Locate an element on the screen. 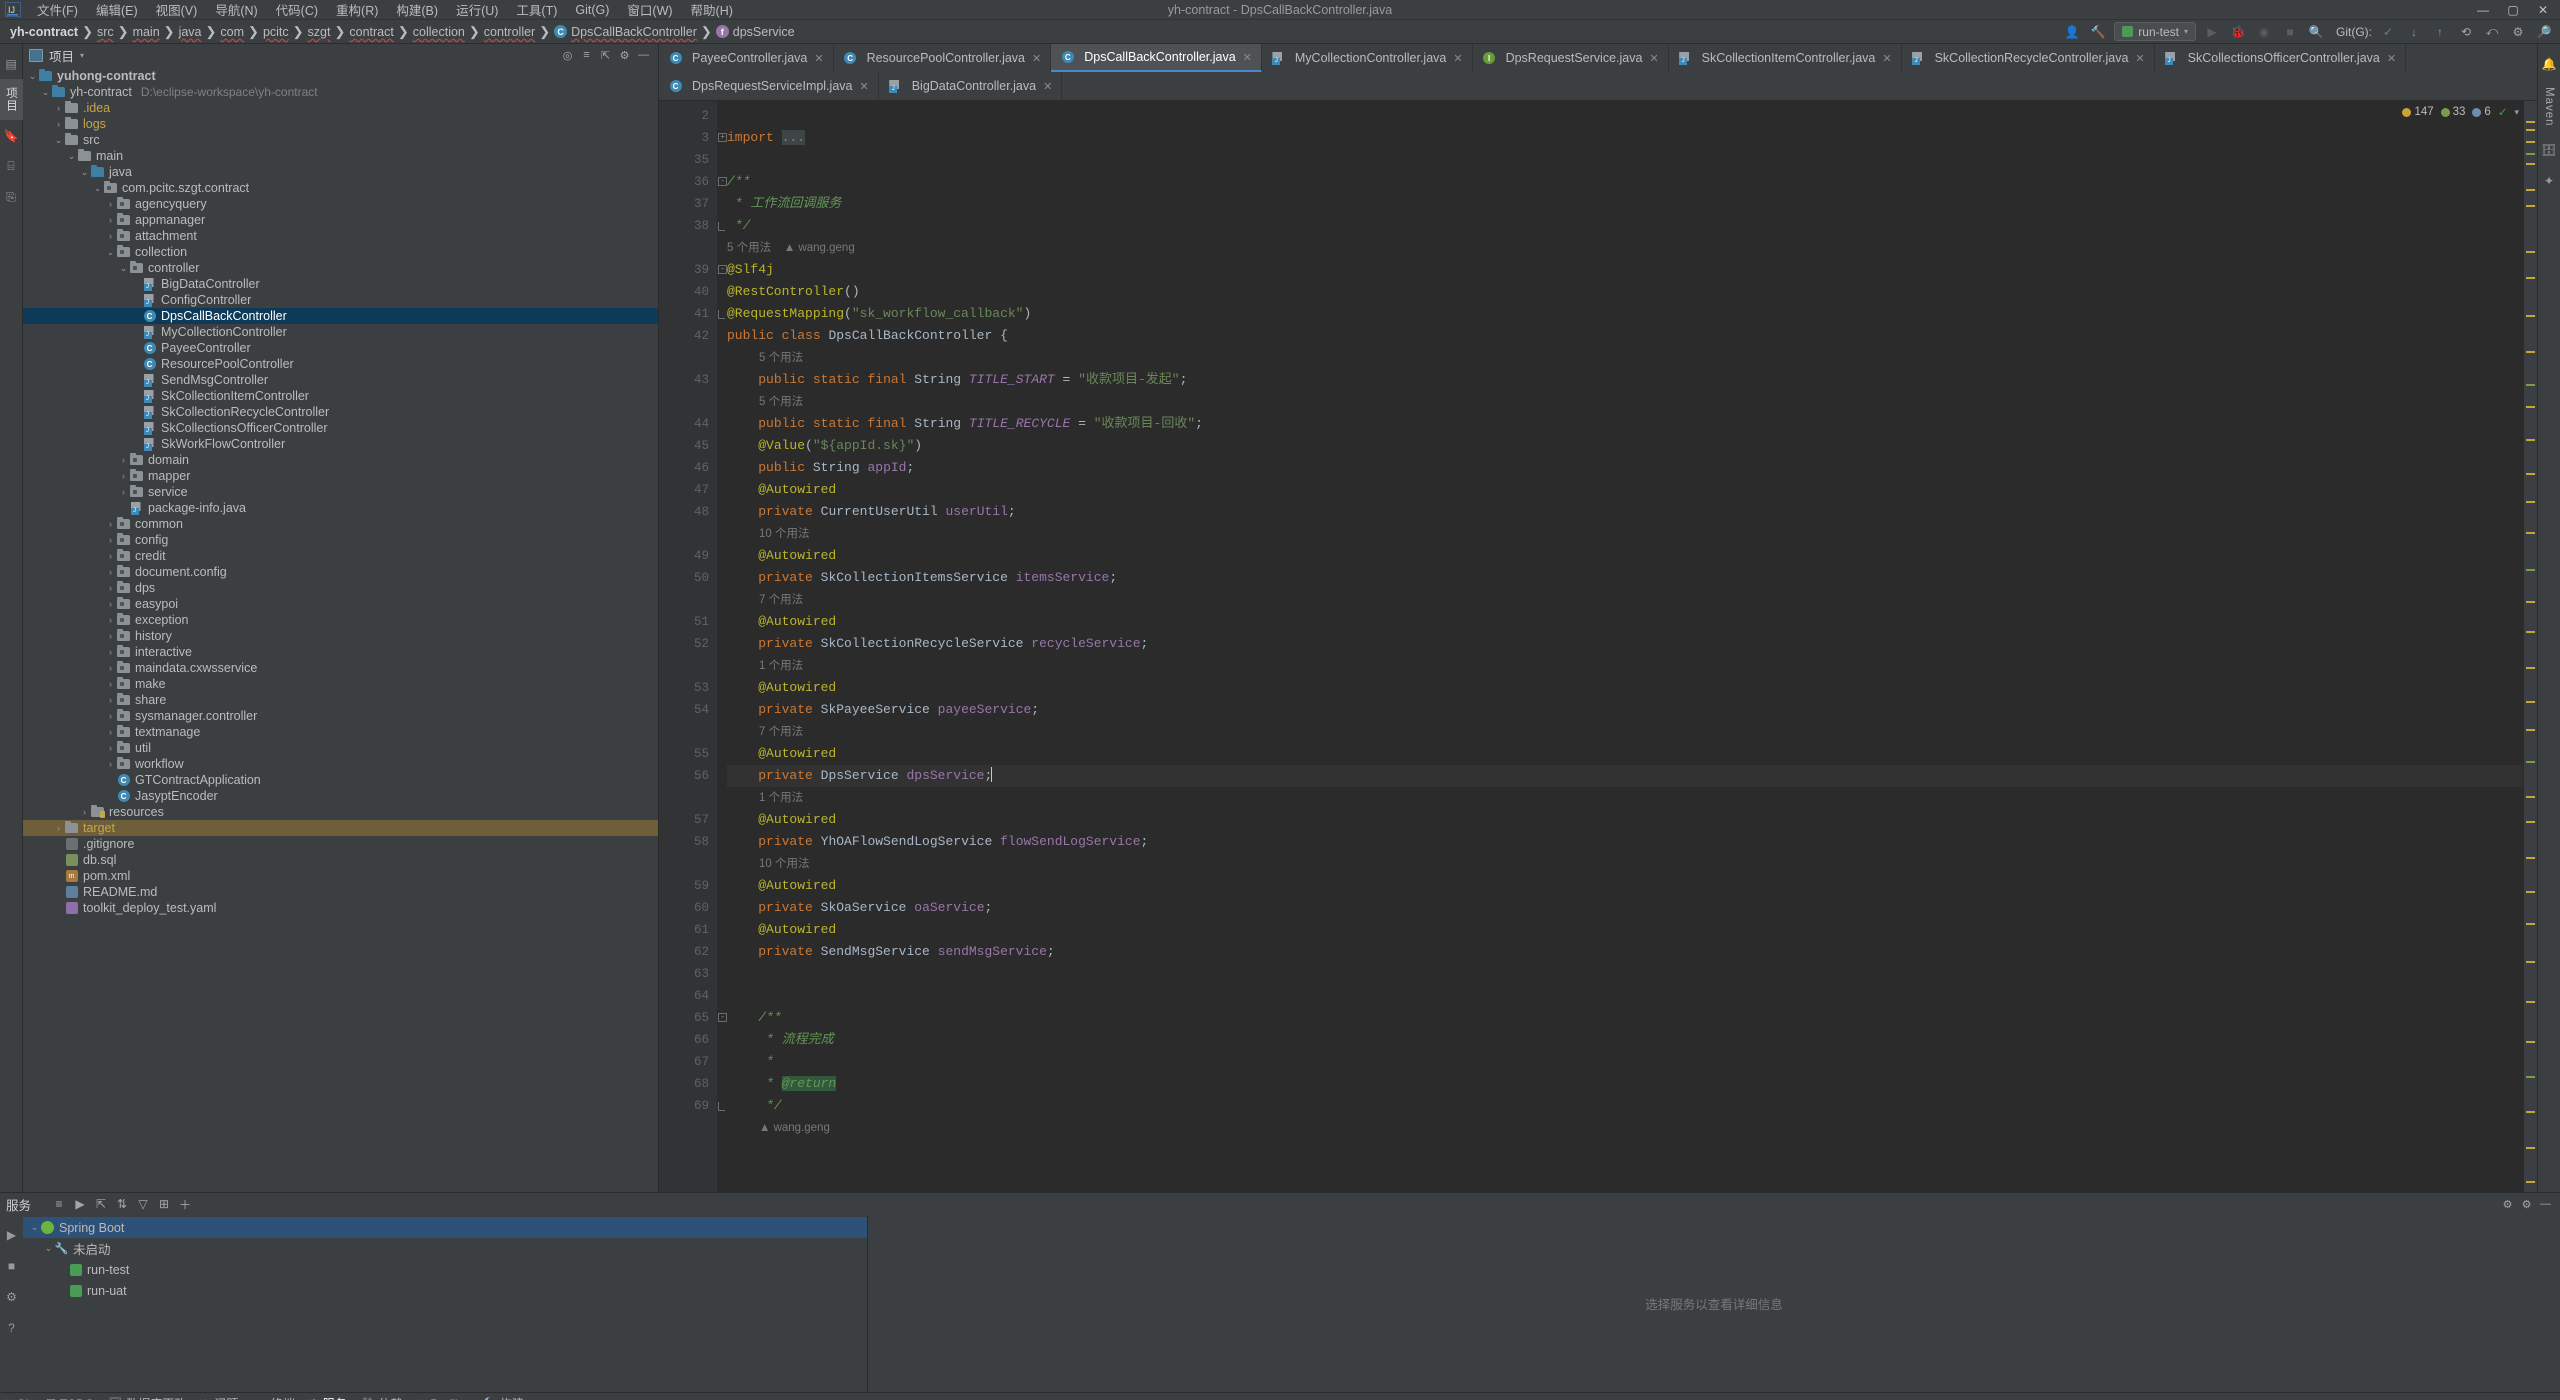  editor-tab-skcollectionrecyclecontroller: SkCollectionRecycleController.java ✕ is located at coordinates (2028, 58).